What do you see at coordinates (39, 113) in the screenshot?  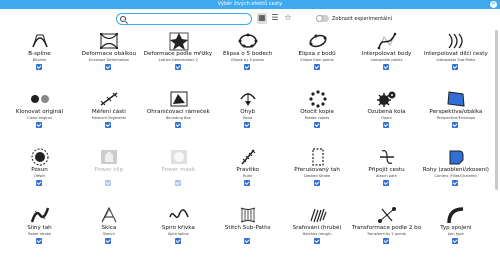 I see `effect-item: Klonovat originál Clone original` at bounding box center [39, 113].